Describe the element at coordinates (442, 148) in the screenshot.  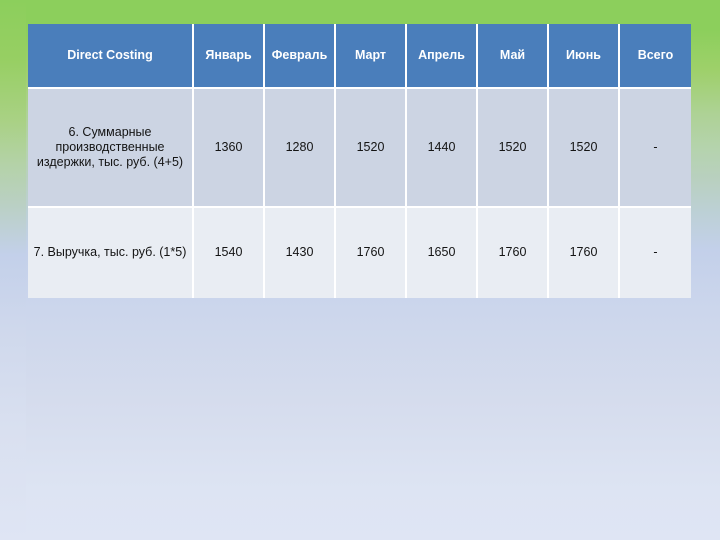
I see `cell-value: 1440` at that location.